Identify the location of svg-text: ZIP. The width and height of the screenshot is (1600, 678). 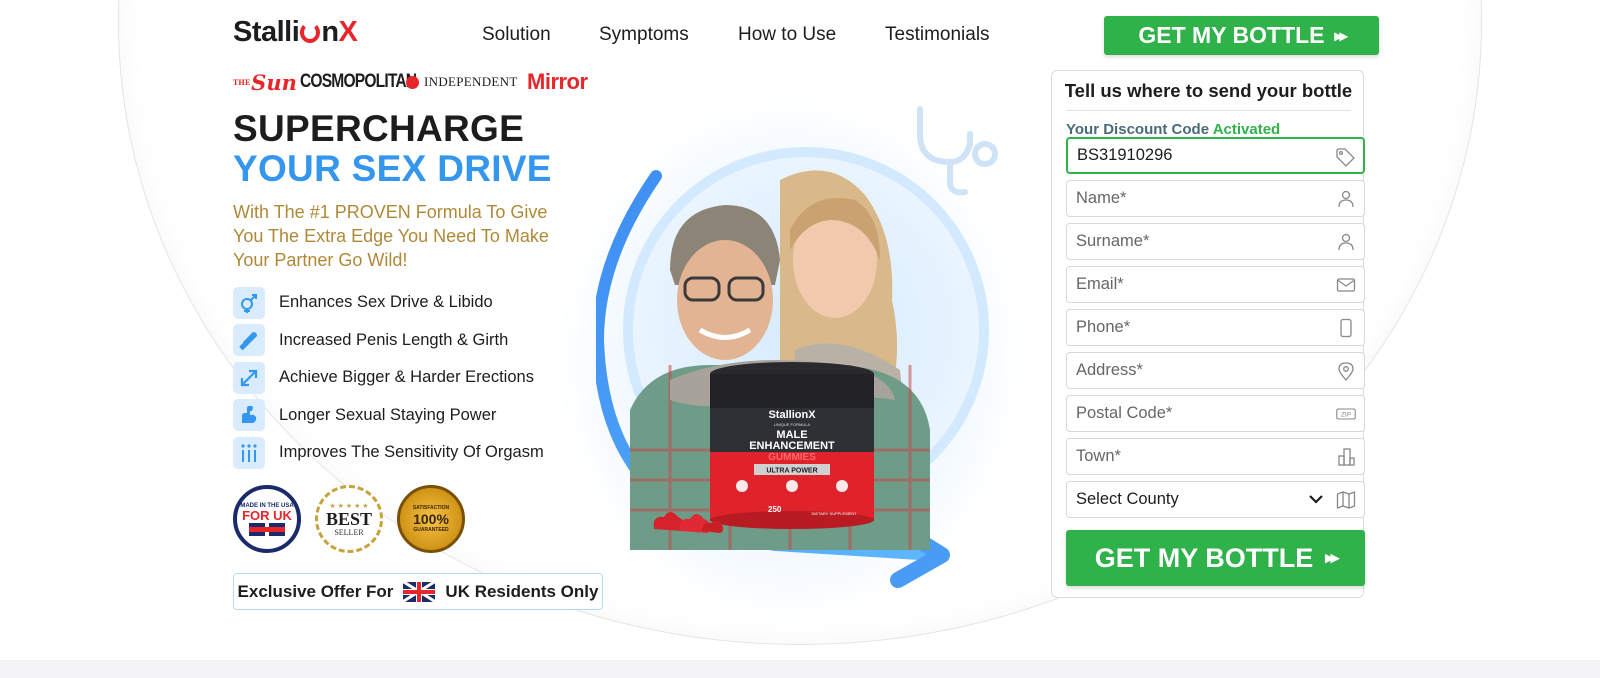
(1346, 415).